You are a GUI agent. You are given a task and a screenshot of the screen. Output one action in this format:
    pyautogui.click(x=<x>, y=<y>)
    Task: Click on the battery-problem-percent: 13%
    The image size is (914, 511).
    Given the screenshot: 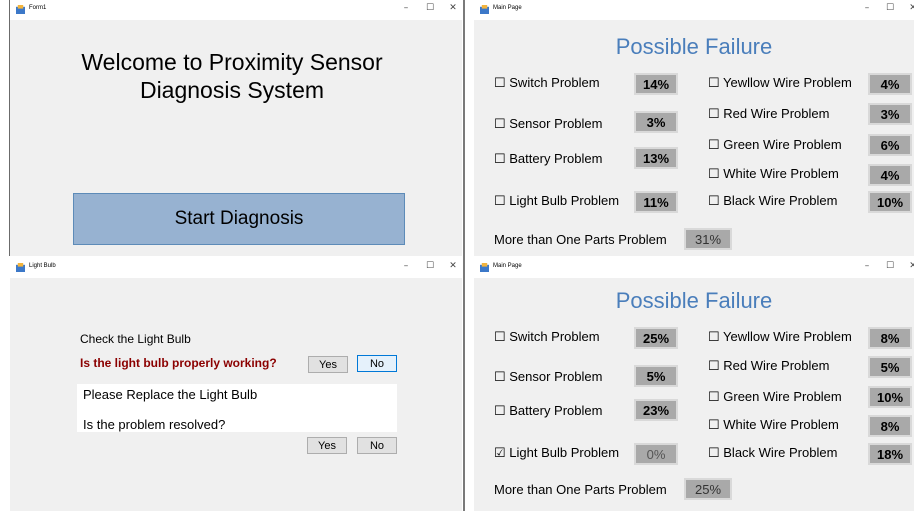 What is the action you would take?
    pyautogui.click(x=656, y=158)
    